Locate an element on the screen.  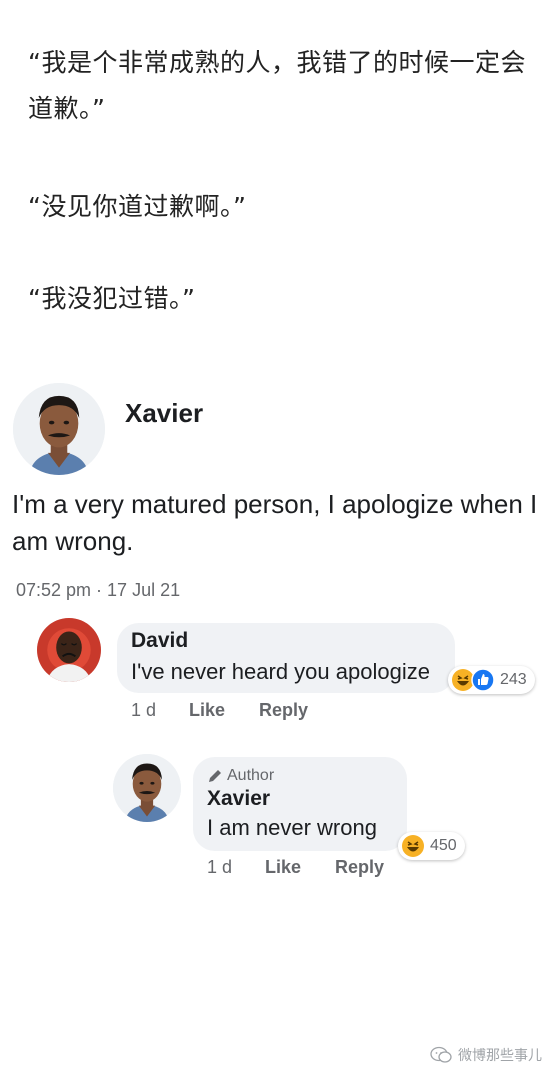
comment-1-reply-button: Reply is located at coordinates (283, 710).